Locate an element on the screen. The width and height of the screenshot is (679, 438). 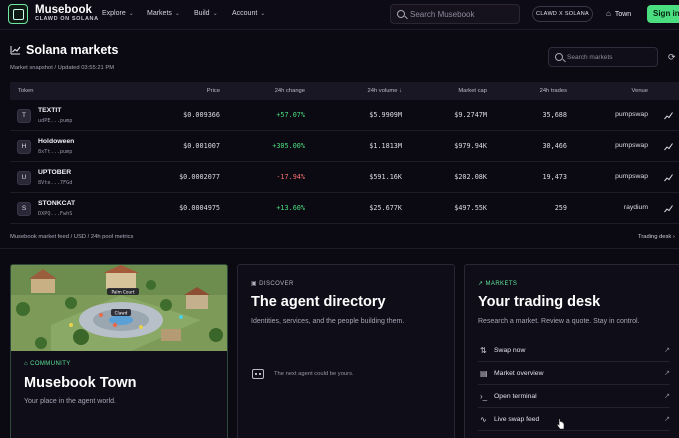
sign-in-button: Sign in is located at coordinates (663, 14).